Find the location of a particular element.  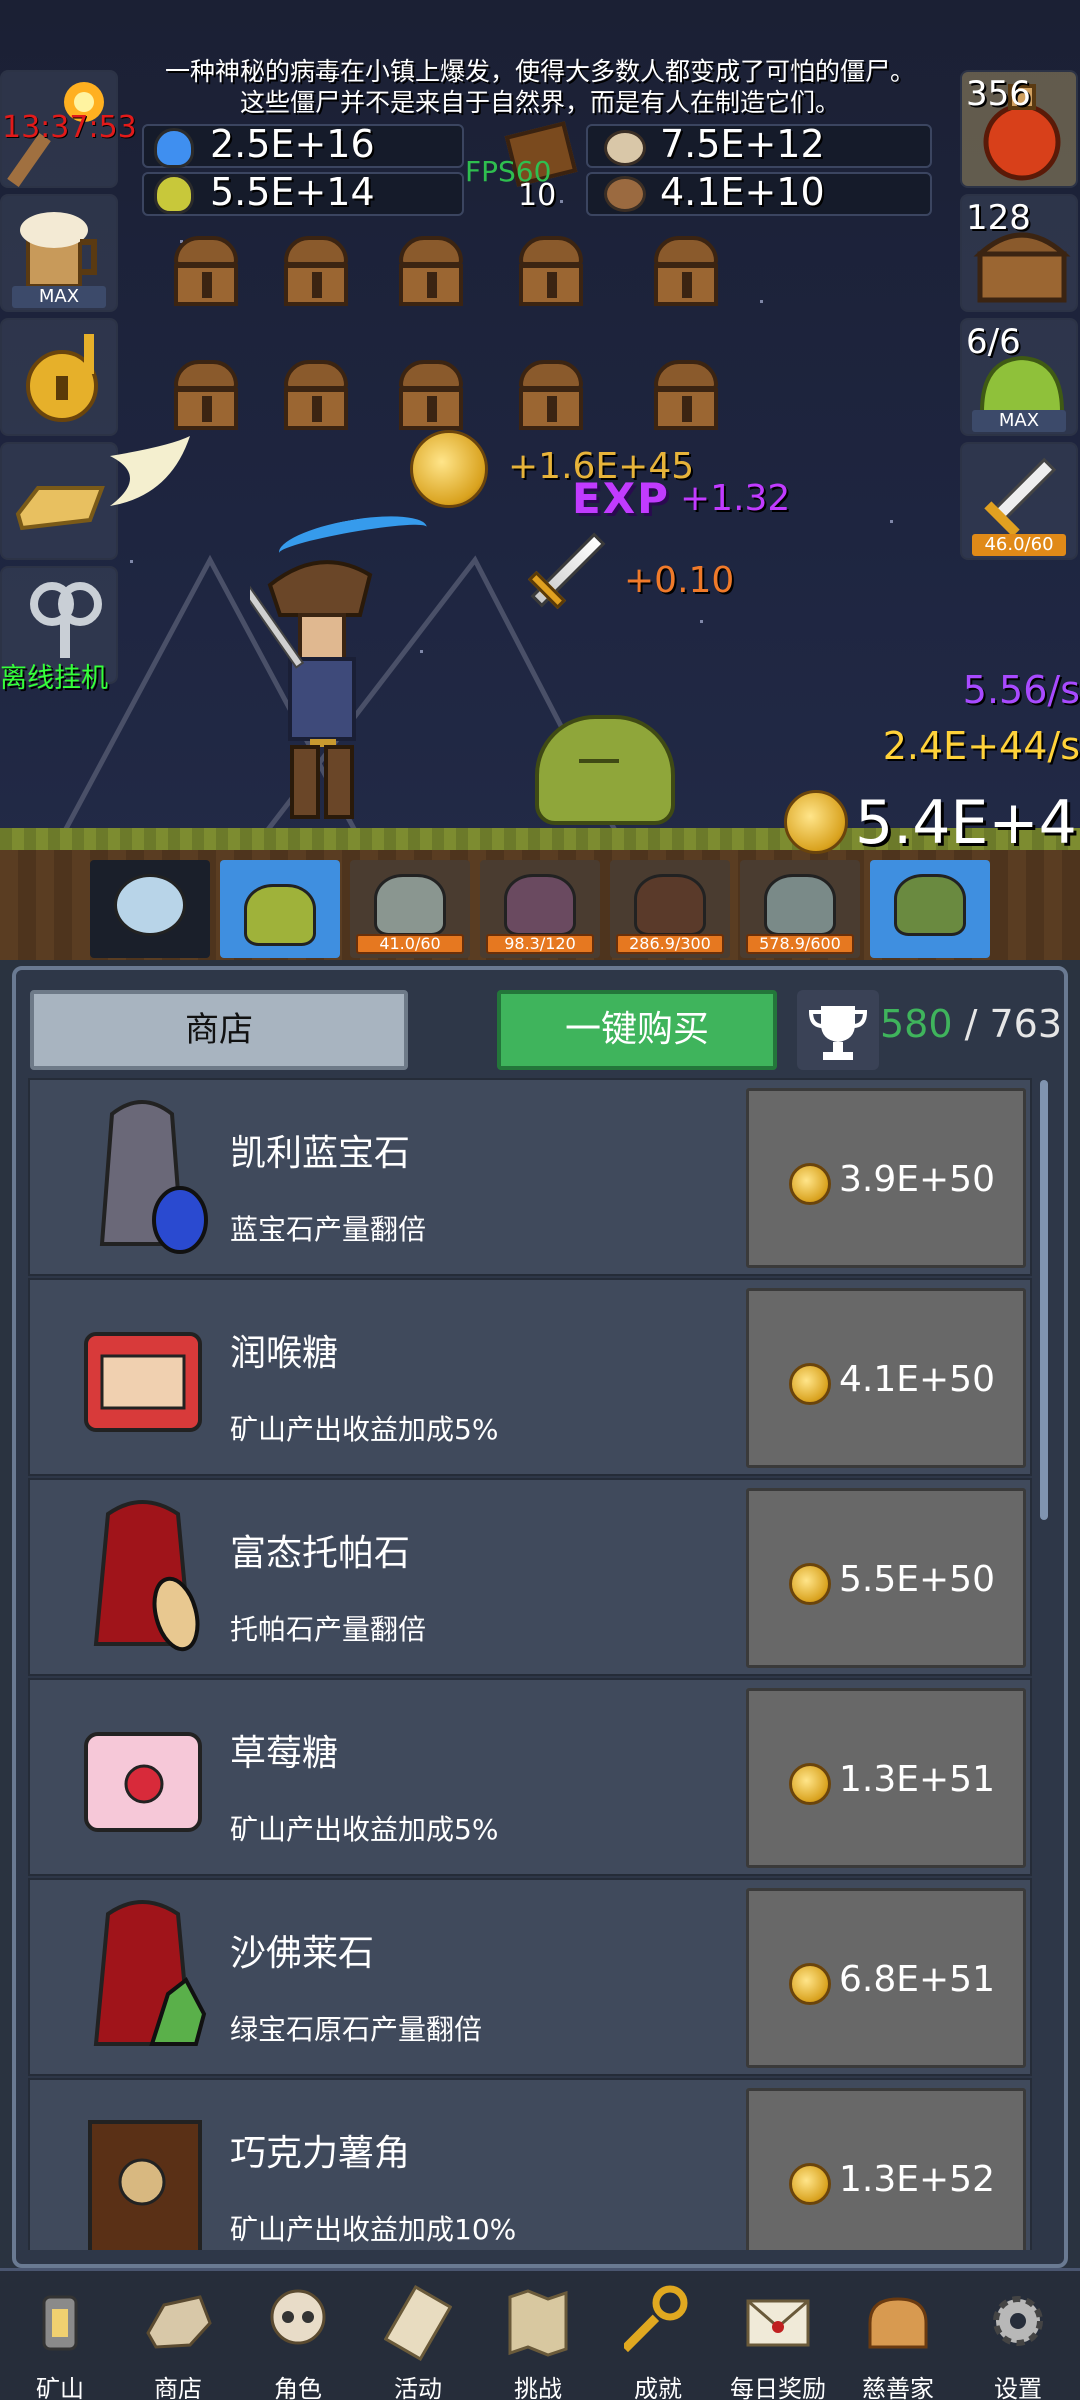

trophy-icon is located at coordinates (838, 1033).